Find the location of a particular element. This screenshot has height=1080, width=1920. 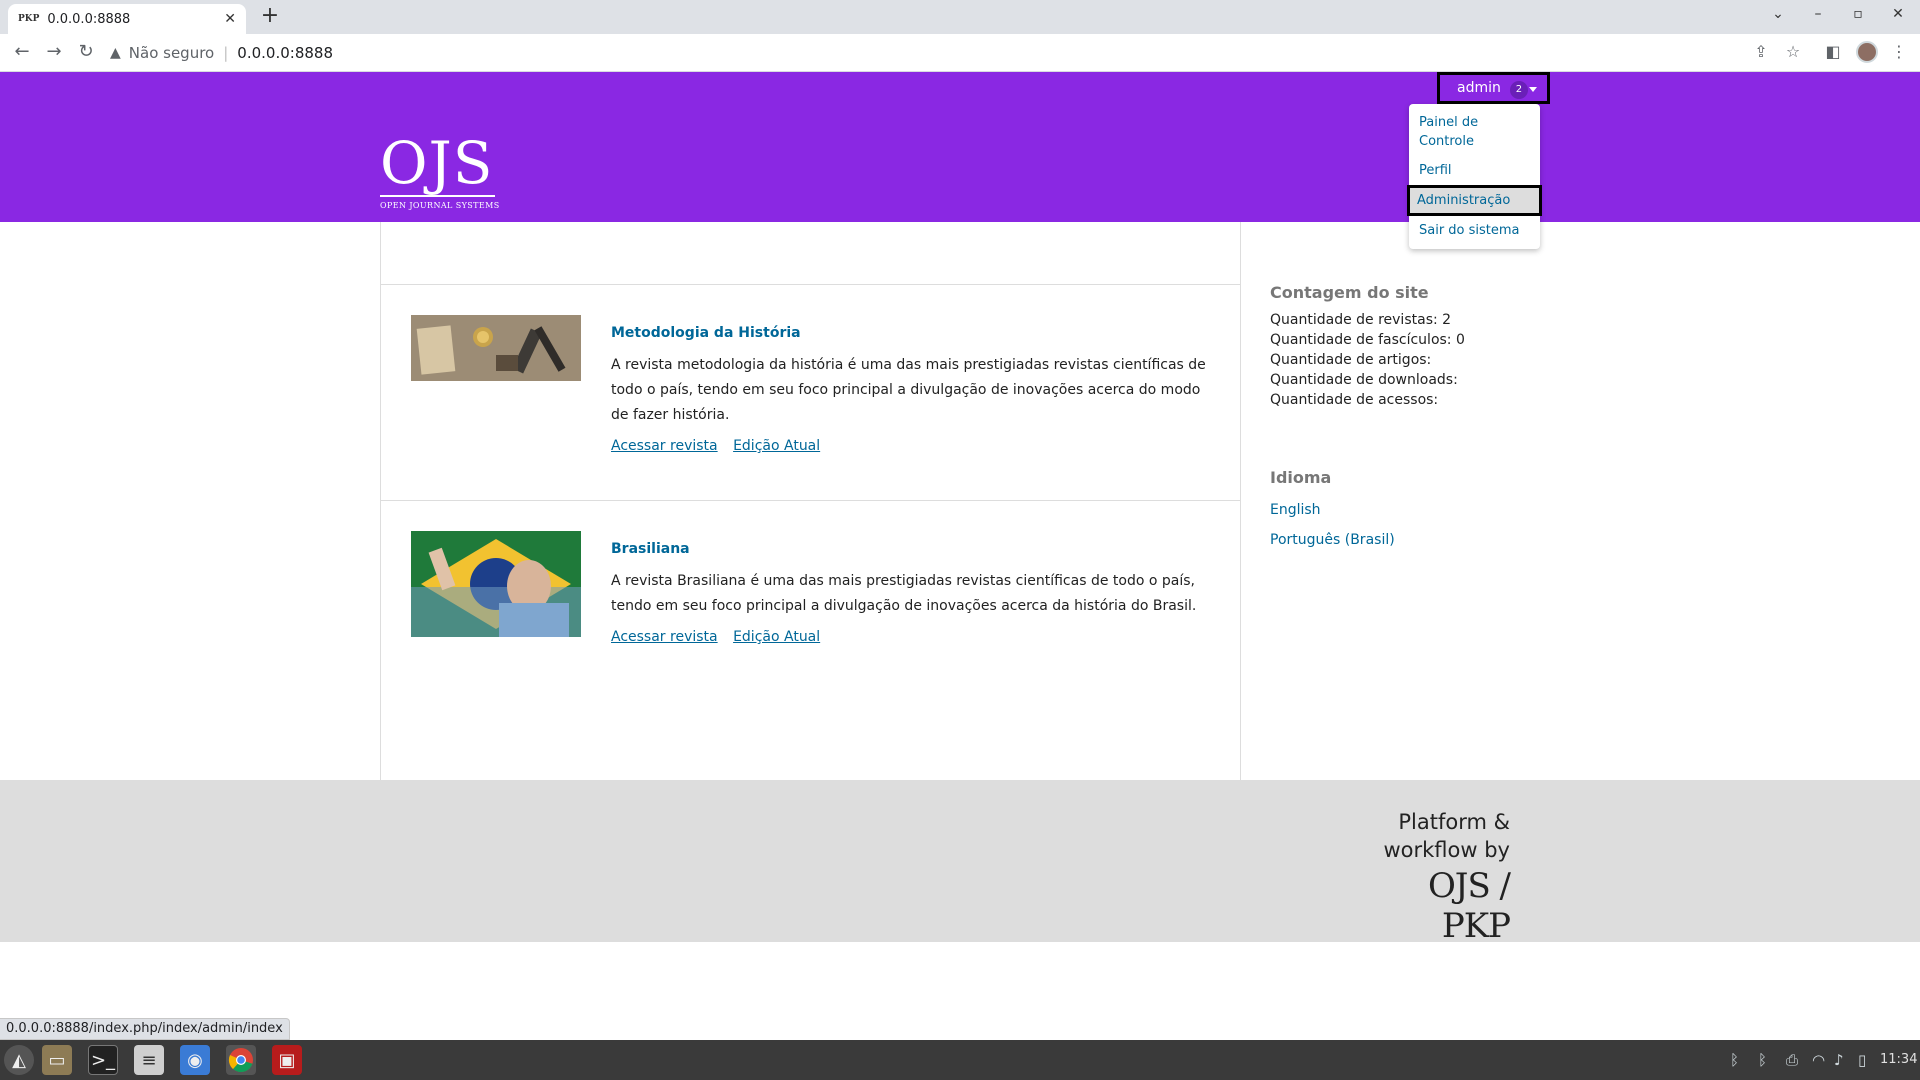

maximize-icon: ▫ is located at coordinates (1858, 14).